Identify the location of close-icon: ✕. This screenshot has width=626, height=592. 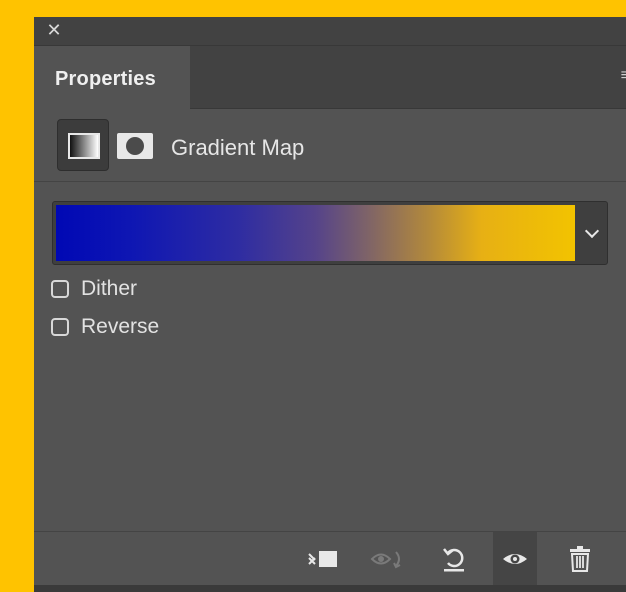
(54, 30).